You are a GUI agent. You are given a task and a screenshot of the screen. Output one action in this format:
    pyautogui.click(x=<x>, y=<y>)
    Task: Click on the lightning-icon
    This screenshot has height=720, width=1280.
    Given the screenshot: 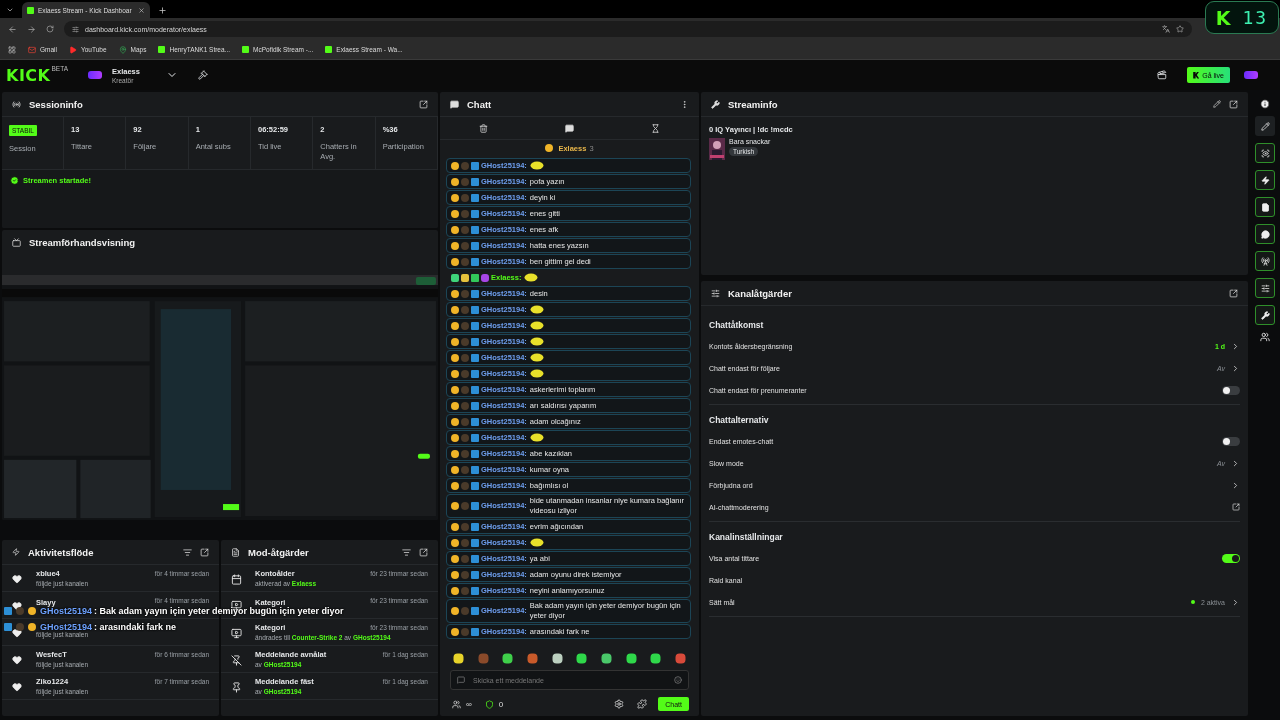 What is the action you would take?
    pyautogui.click(x=1265, y=180)
    